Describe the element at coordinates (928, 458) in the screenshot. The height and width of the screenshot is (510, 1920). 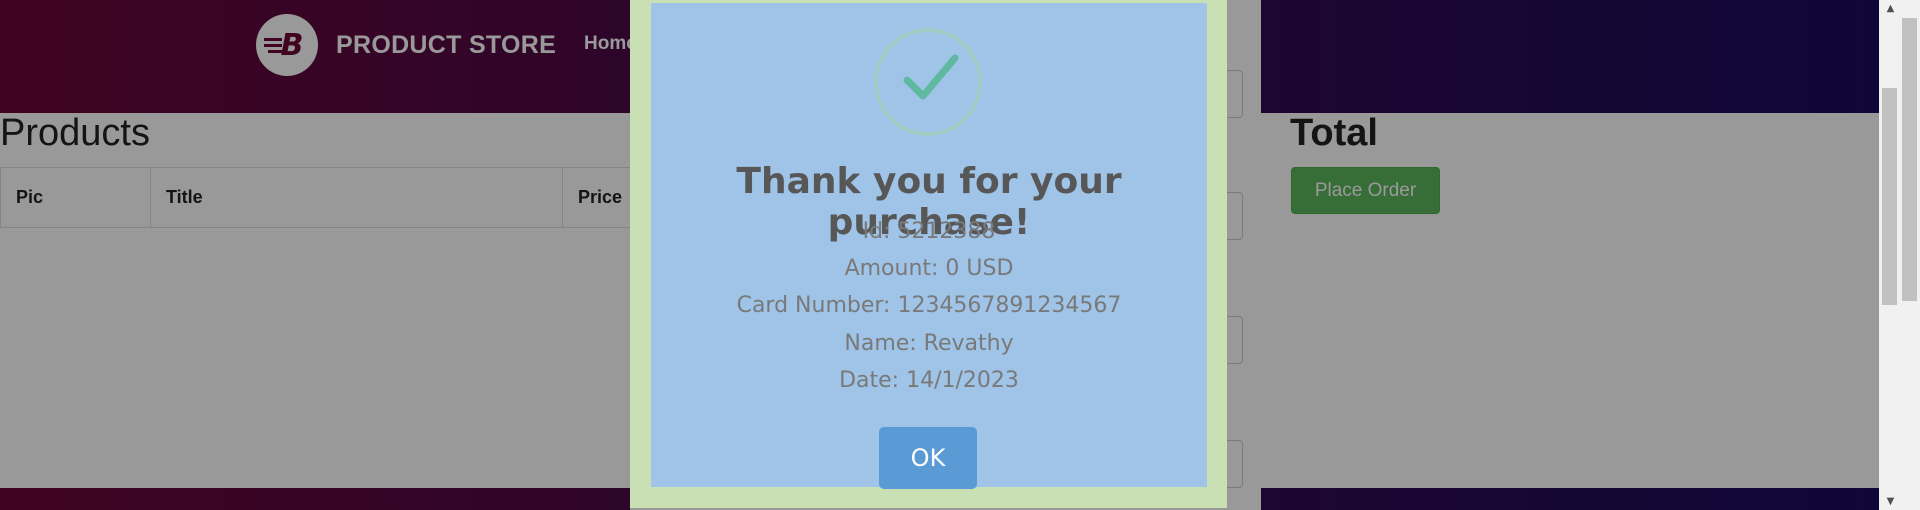
I see `ok-button: OK` at that location.